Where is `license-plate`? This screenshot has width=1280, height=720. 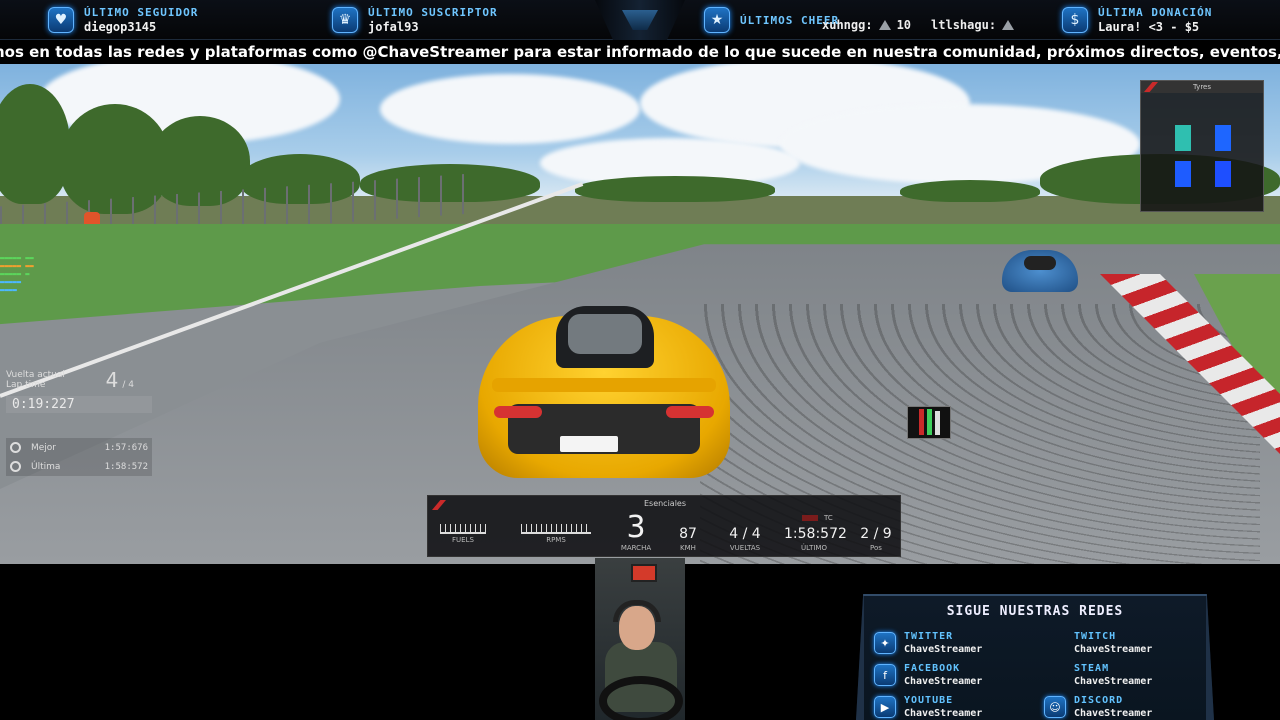 license-plate is located at coordinates (589, 444).